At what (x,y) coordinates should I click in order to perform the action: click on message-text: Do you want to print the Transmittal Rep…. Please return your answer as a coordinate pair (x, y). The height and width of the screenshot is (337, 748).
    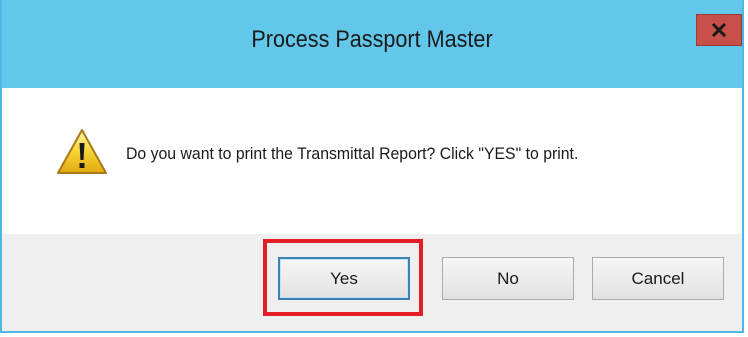
    Looking at the image, I should click on (352, 153).